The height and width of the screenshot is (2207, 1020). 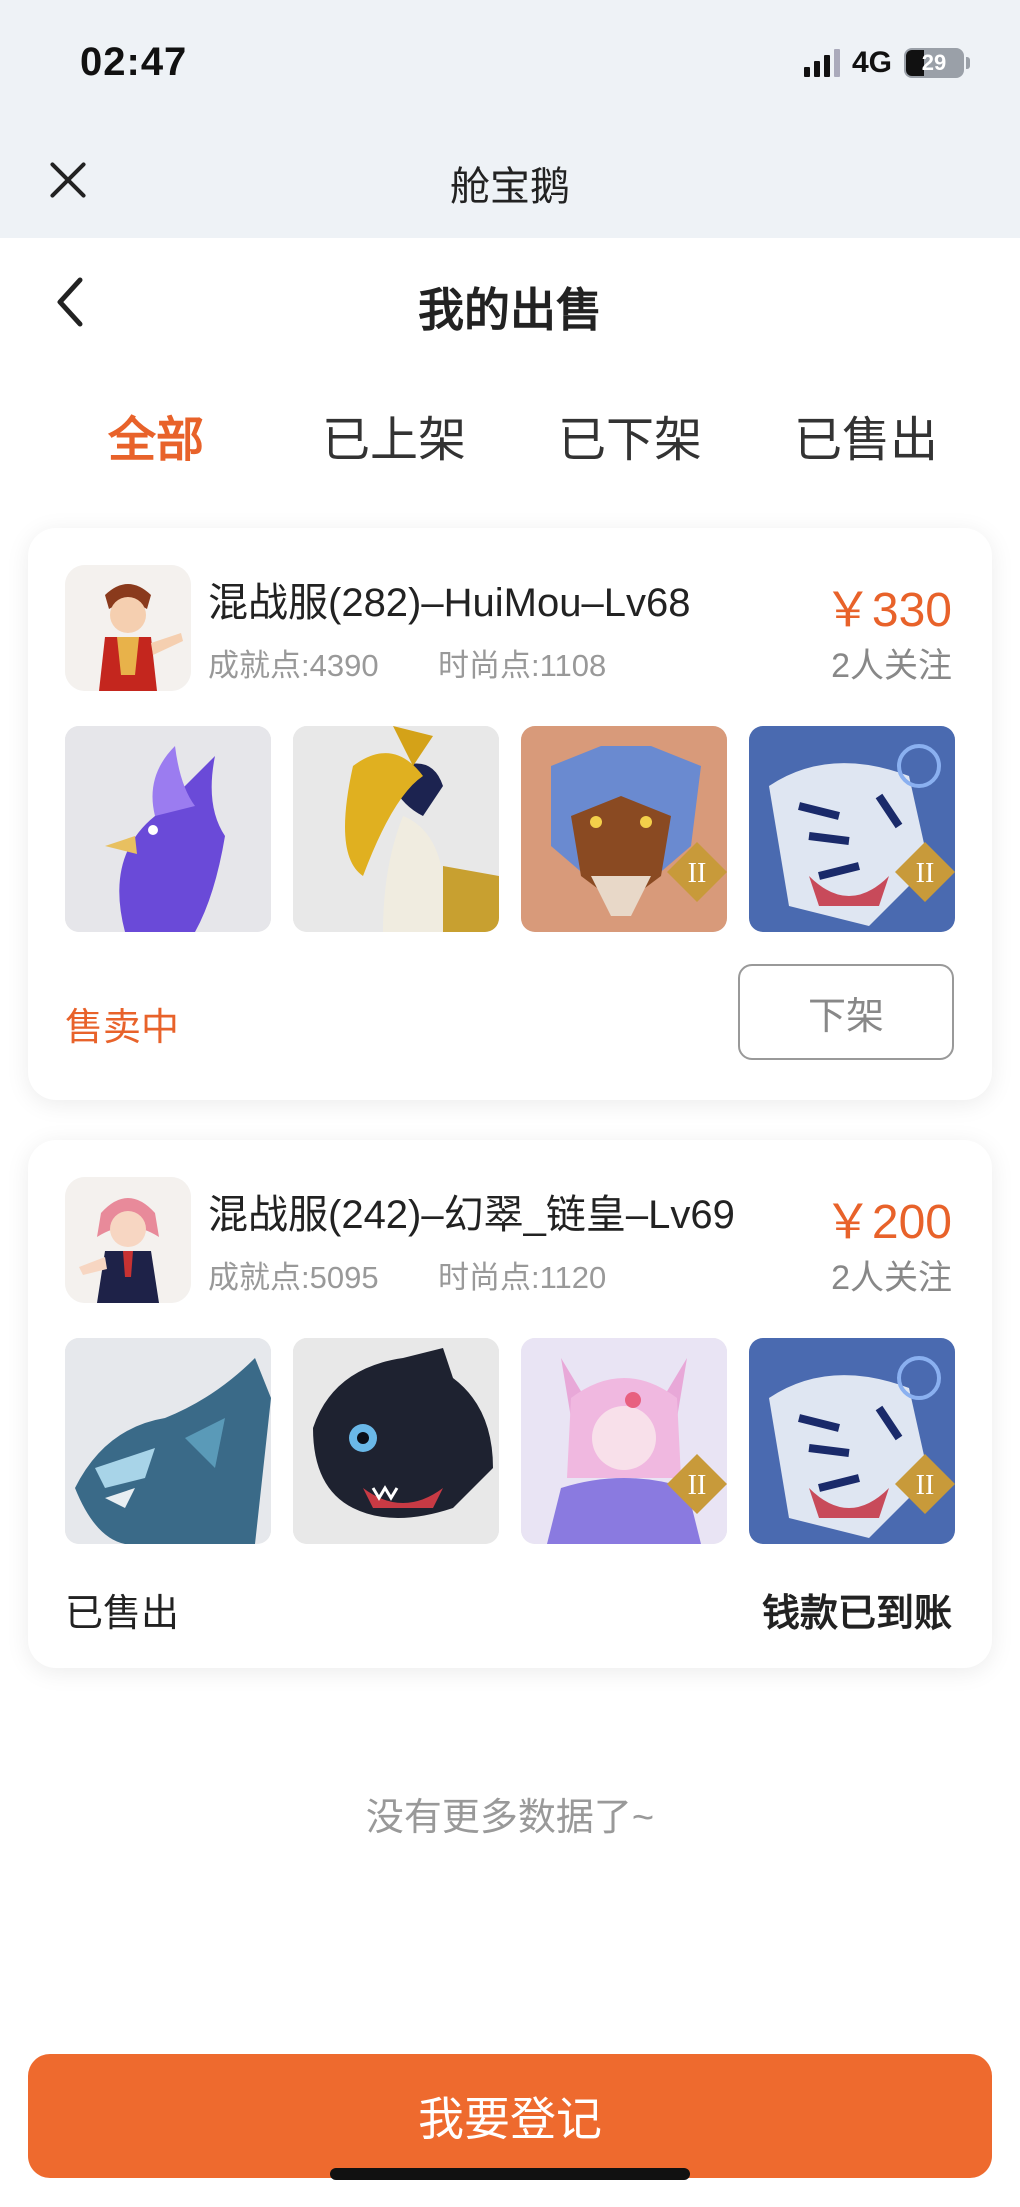 What do you see at coordinates (866, 435) in the screenshot?
I see `tab-sold: 已售出` at bounding box center [866, 435].